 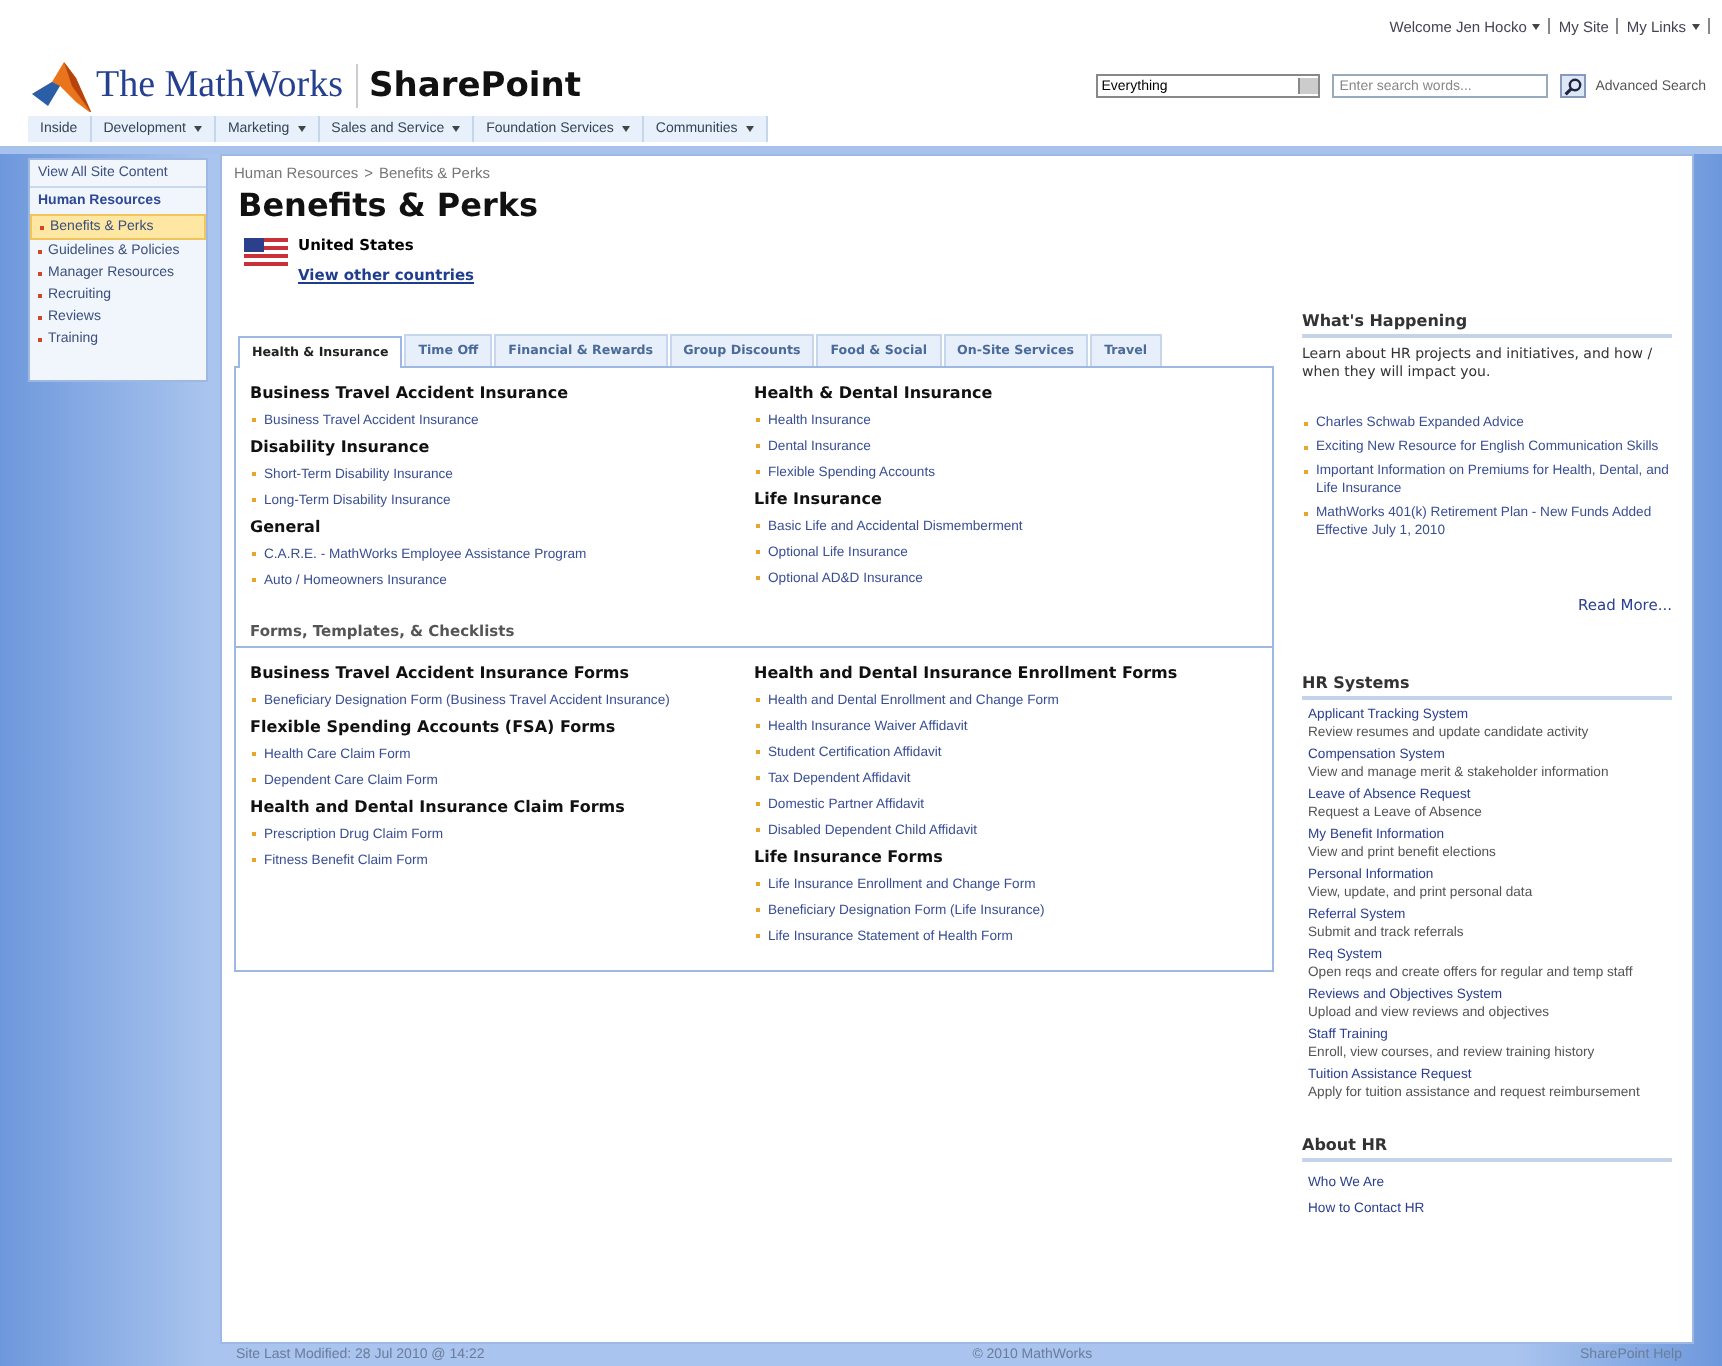 What do you see at coordinates (849, 857) in the screenshot?
I see `group-heading: Life Insurance Forms` at bounding box center [849, 857].